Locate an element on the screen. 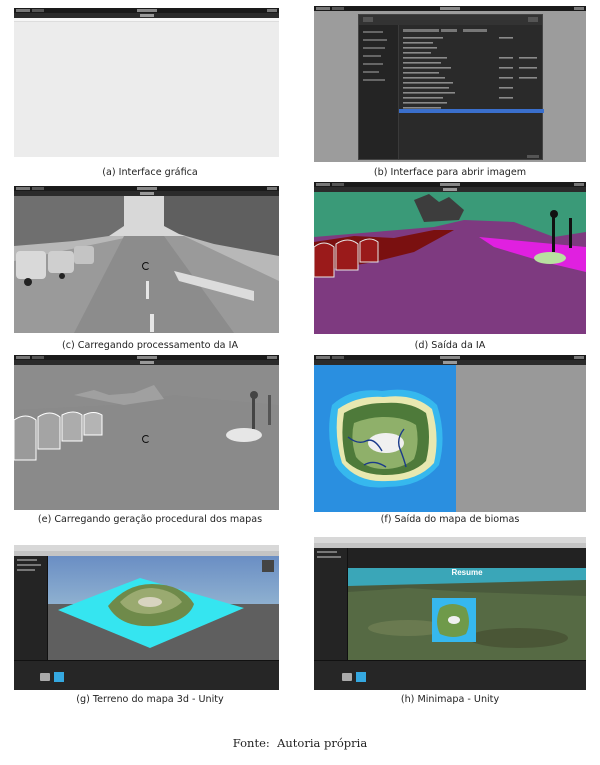 This screenshot has width=600, height=765. panel-h-unity-minimap: Resume is located at coordinates (450, 613).